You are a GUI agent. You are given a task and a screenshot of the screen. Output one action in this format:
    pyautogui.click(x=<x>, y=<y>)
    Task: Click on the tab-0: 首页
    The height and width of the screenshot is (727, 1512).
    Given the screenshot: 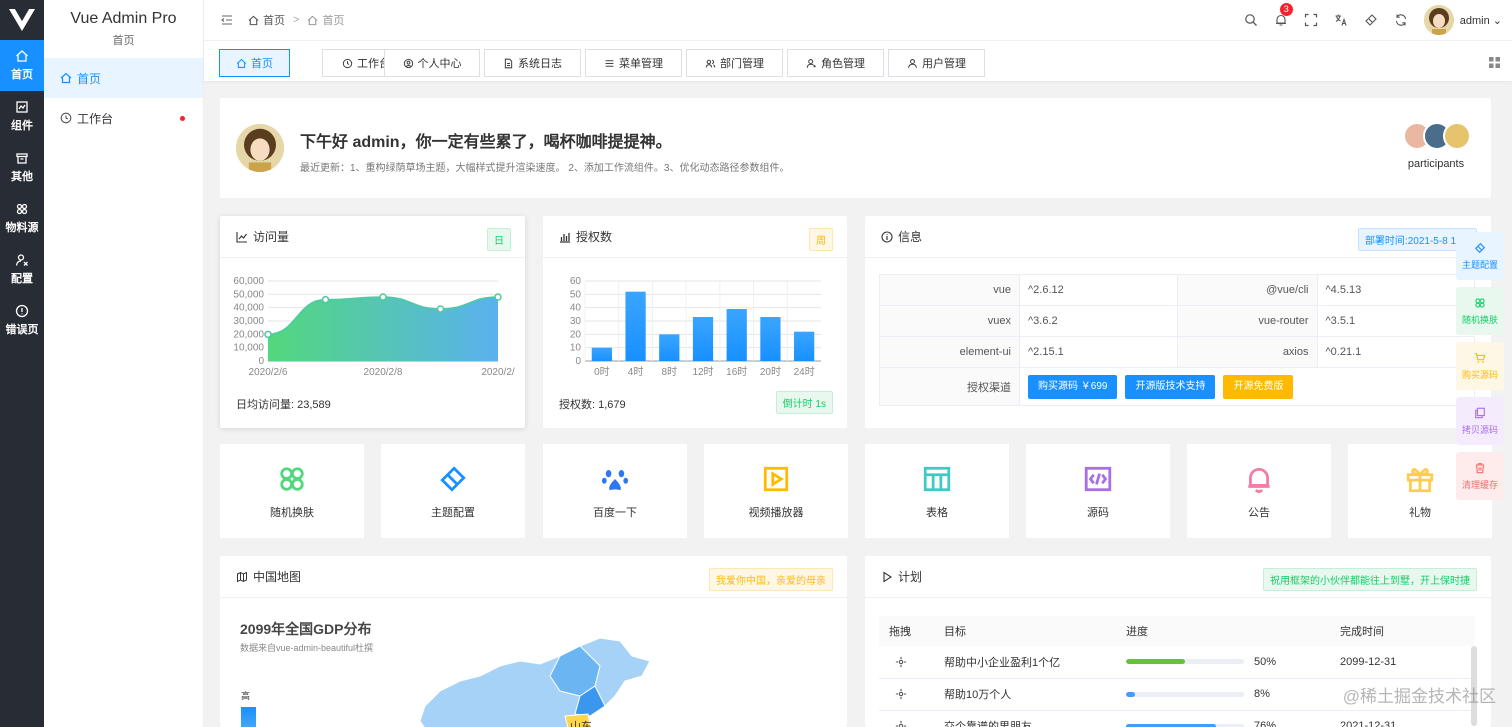 What is the action you would take?
    pyautogui.click(x=254, y=63)
    